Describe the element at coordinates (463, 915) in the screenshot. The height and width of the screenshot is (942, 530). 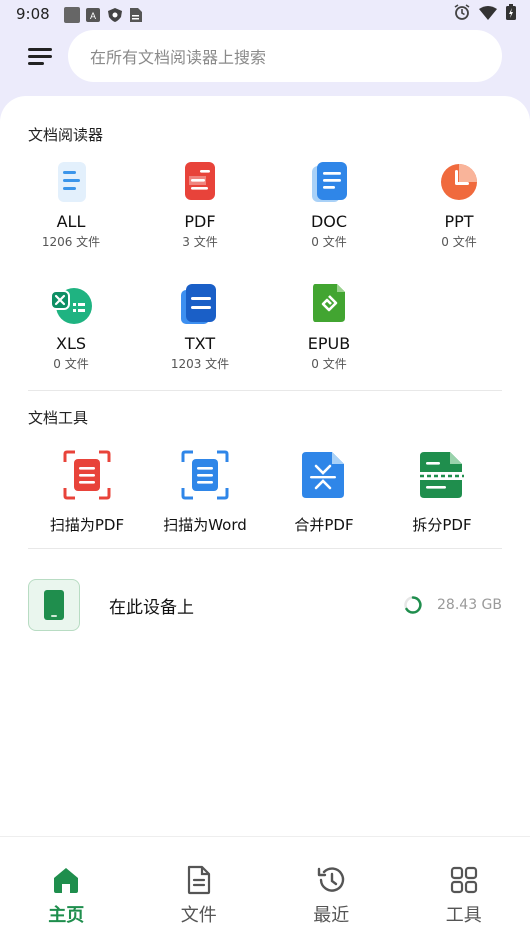
I see `nav-label: 工具` at that location.